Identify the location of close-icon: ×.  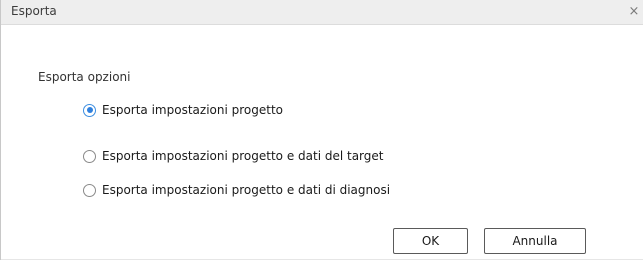
(633, 12).